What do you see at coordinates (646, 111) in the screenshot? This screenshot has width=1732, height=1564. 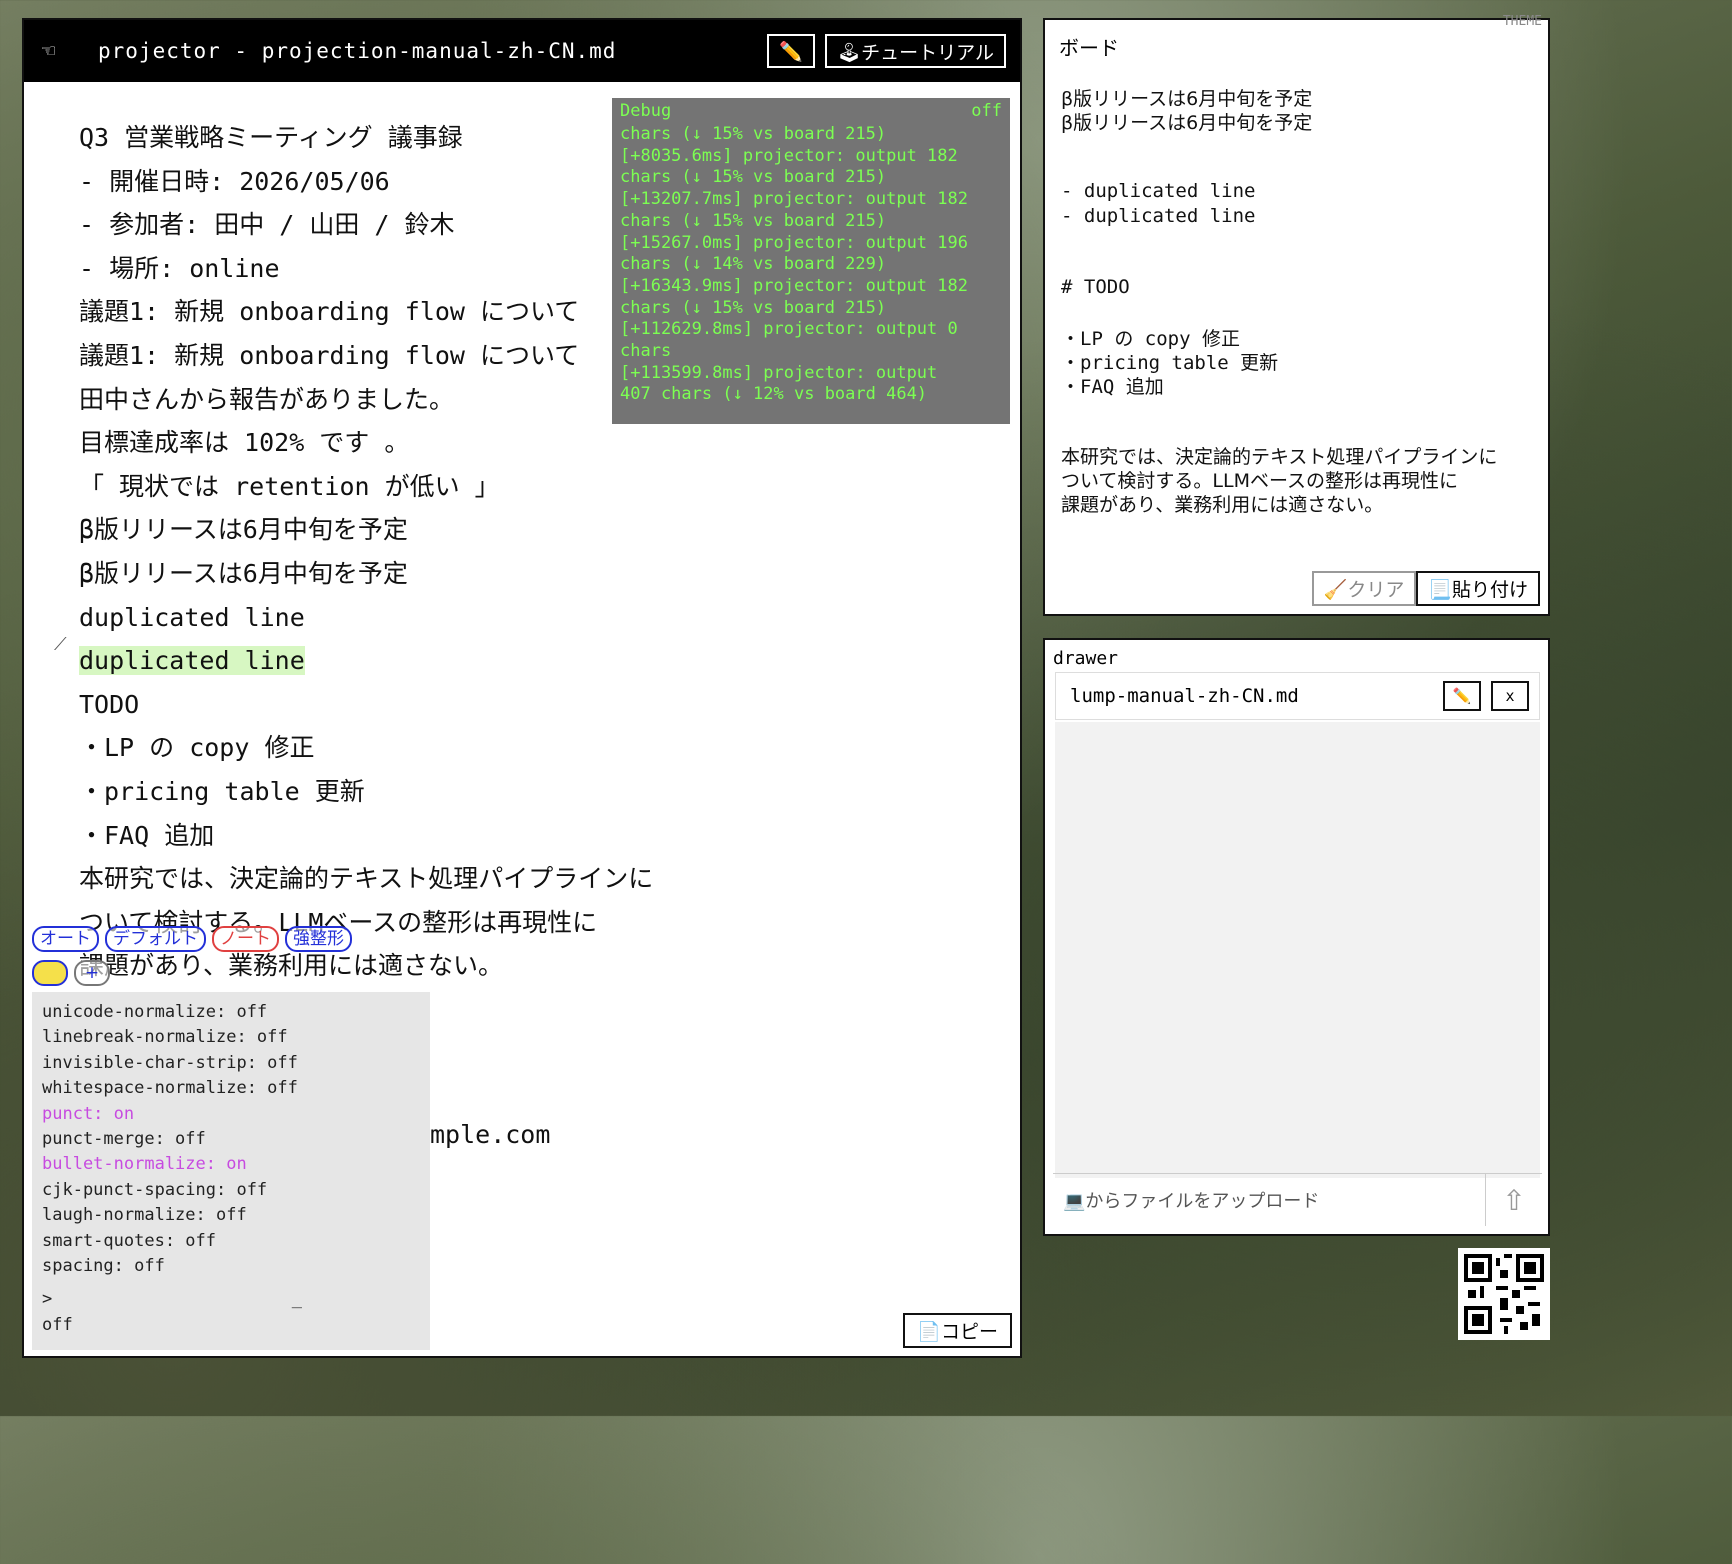 I see `debug-title: Debug` at bounding box center [646, 111].